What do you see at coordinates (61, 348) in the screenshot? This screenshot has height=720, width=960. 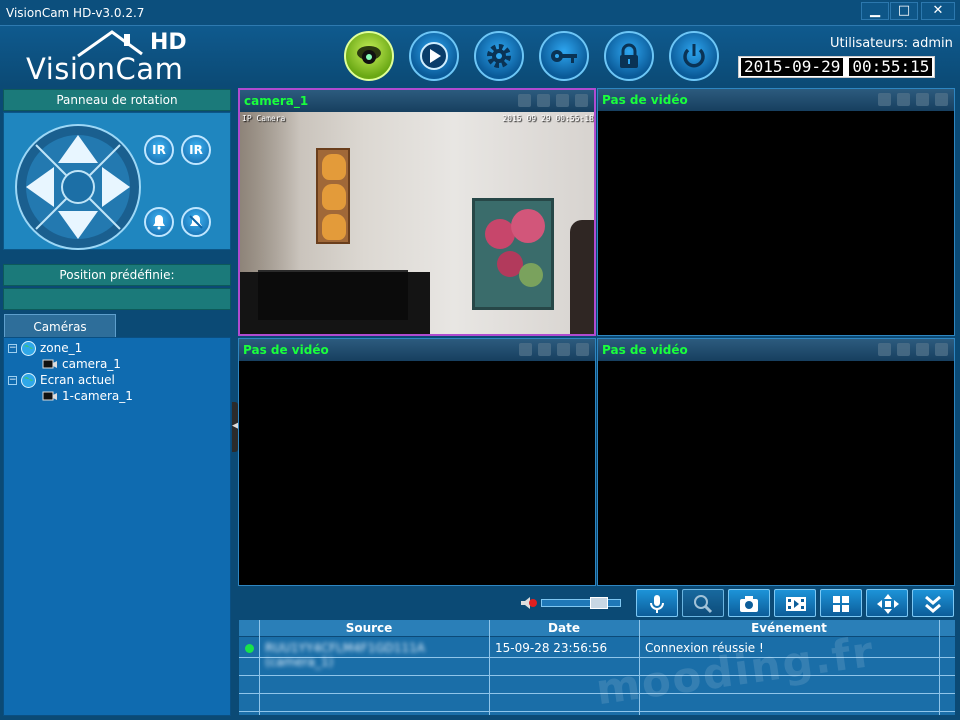 I see `tree-item-label: zone_1` at bounding box center [61, 348].